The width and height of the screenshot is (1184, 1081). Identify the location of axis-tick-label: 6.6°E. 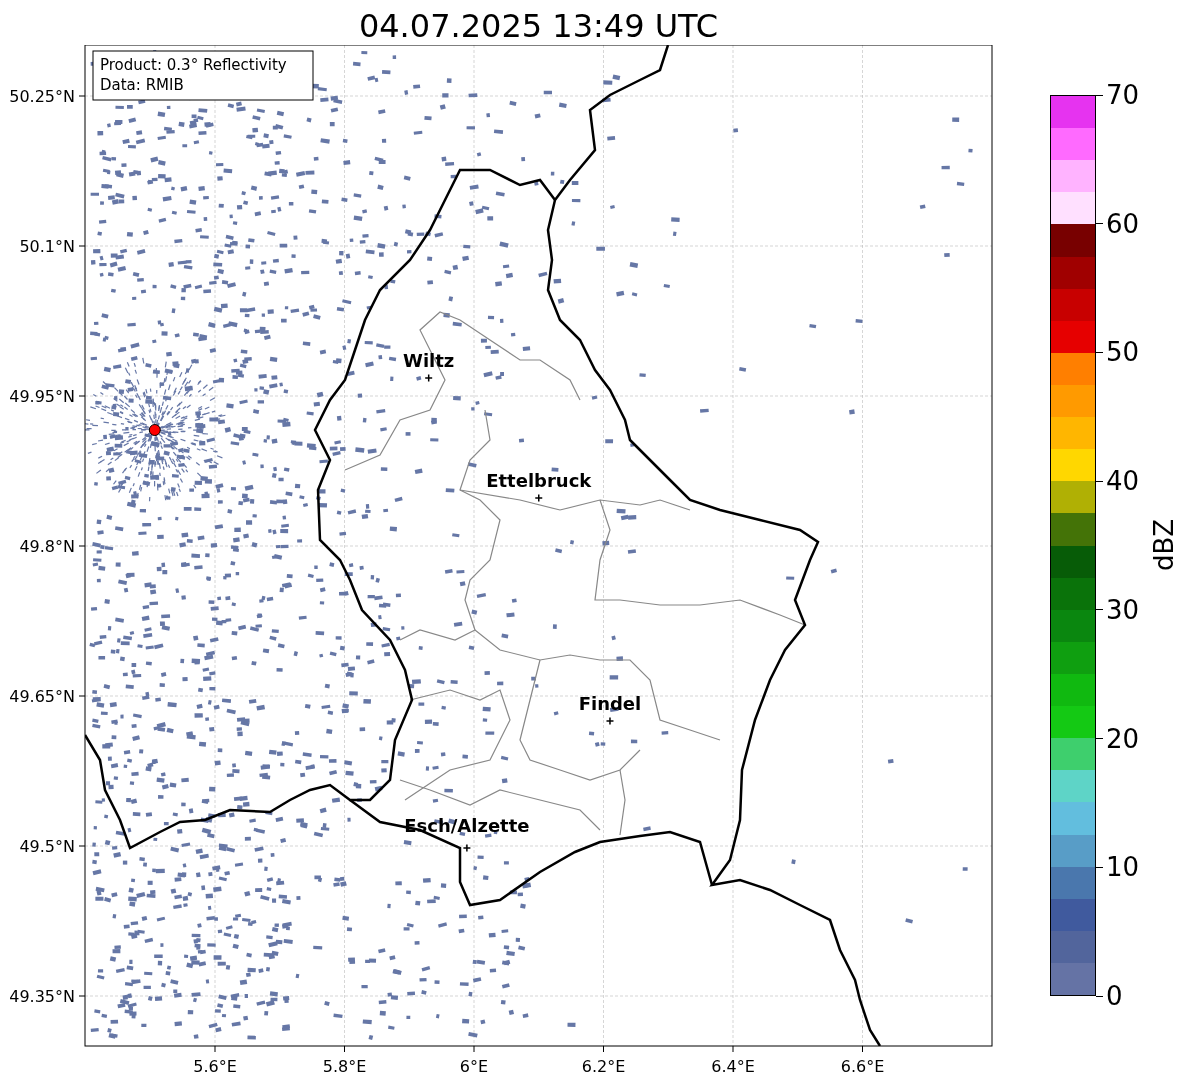
(862, 1066).